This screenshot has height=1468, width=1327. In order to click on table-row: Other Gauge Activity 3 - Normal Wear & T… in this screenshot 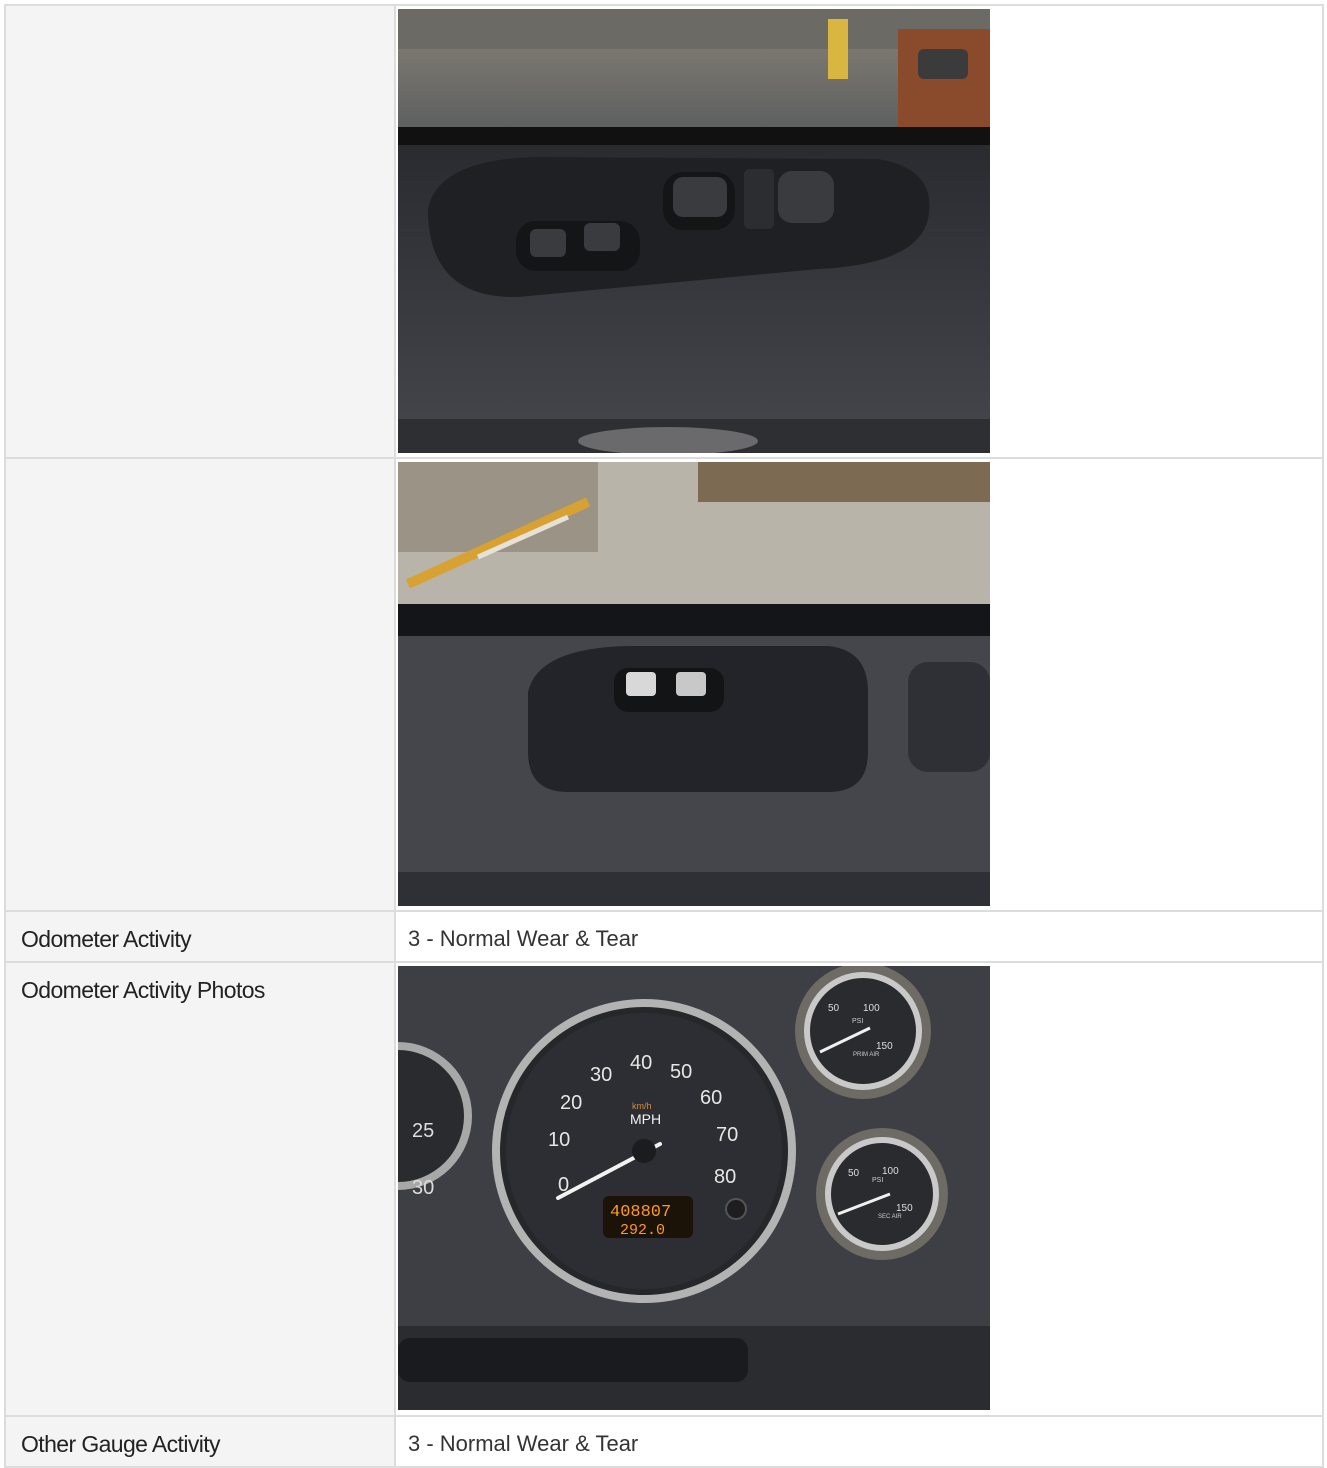, I will do `click(664, 1442)`.